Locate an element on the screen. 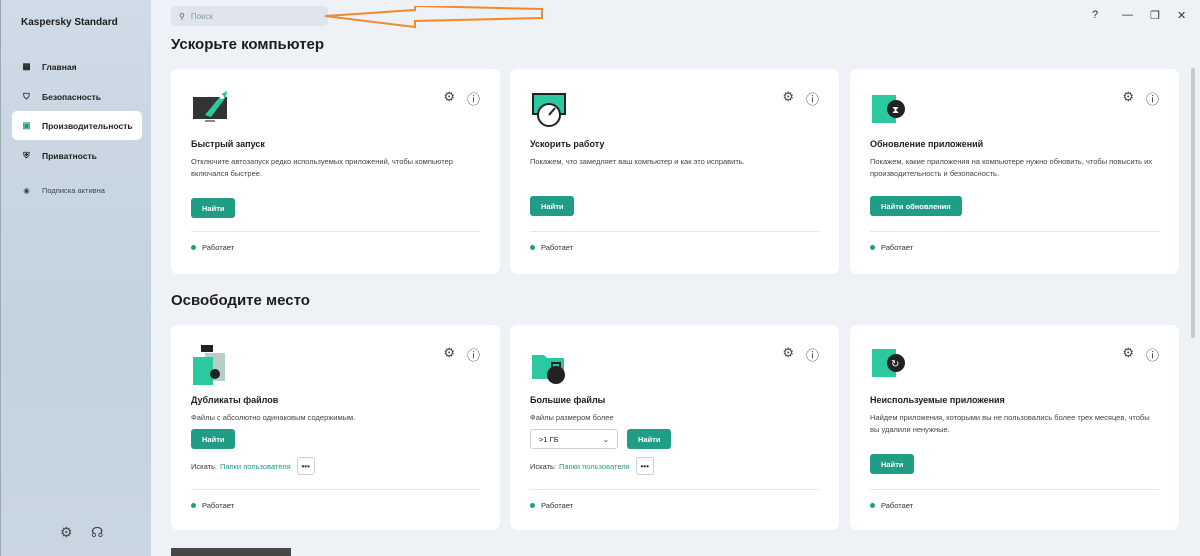 Image resolution: width=1200 pixels, height=556 pixels. sidebar-item-performance: ▣ Производительность is located at coordinates (77, 125).